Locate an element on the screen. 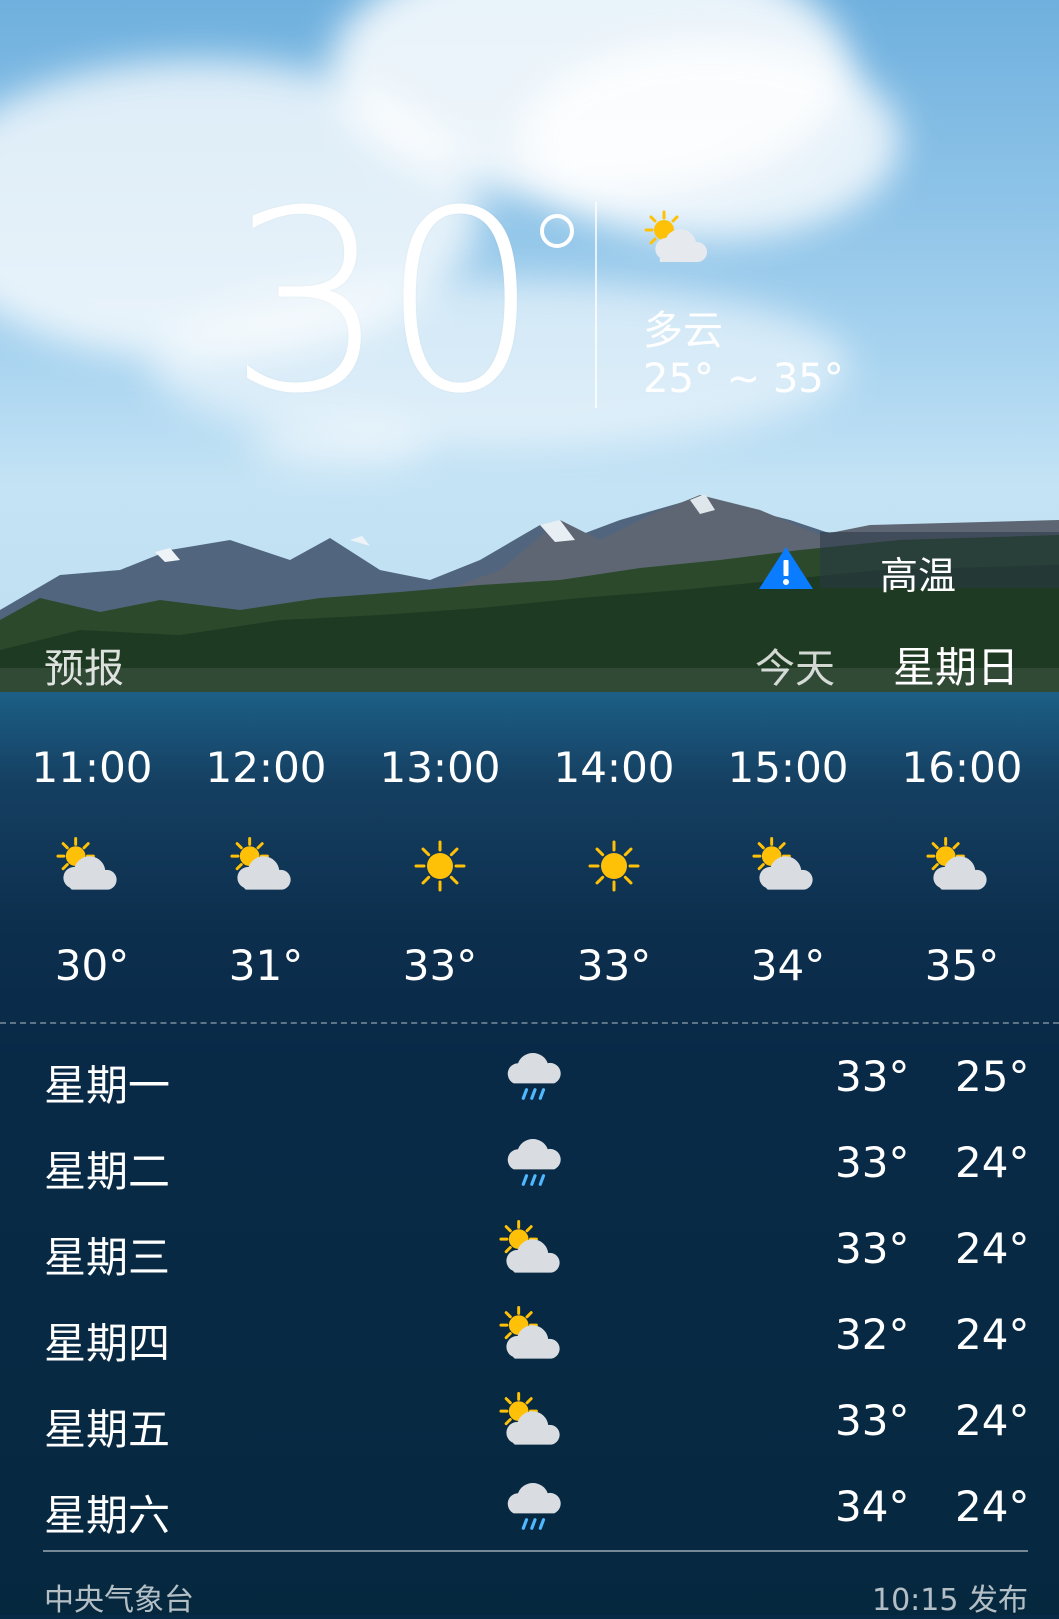 Image resolution: width=1059 pixels, height=1619 pixels. hour-time: 12:00 is located at coordinates (266, 767).